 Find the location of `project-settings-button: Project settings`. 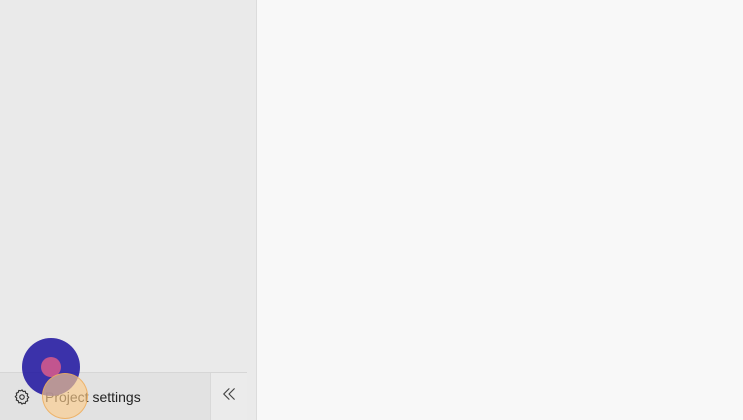

project-settings-button: Project settings is located at coordinates (105, 396).